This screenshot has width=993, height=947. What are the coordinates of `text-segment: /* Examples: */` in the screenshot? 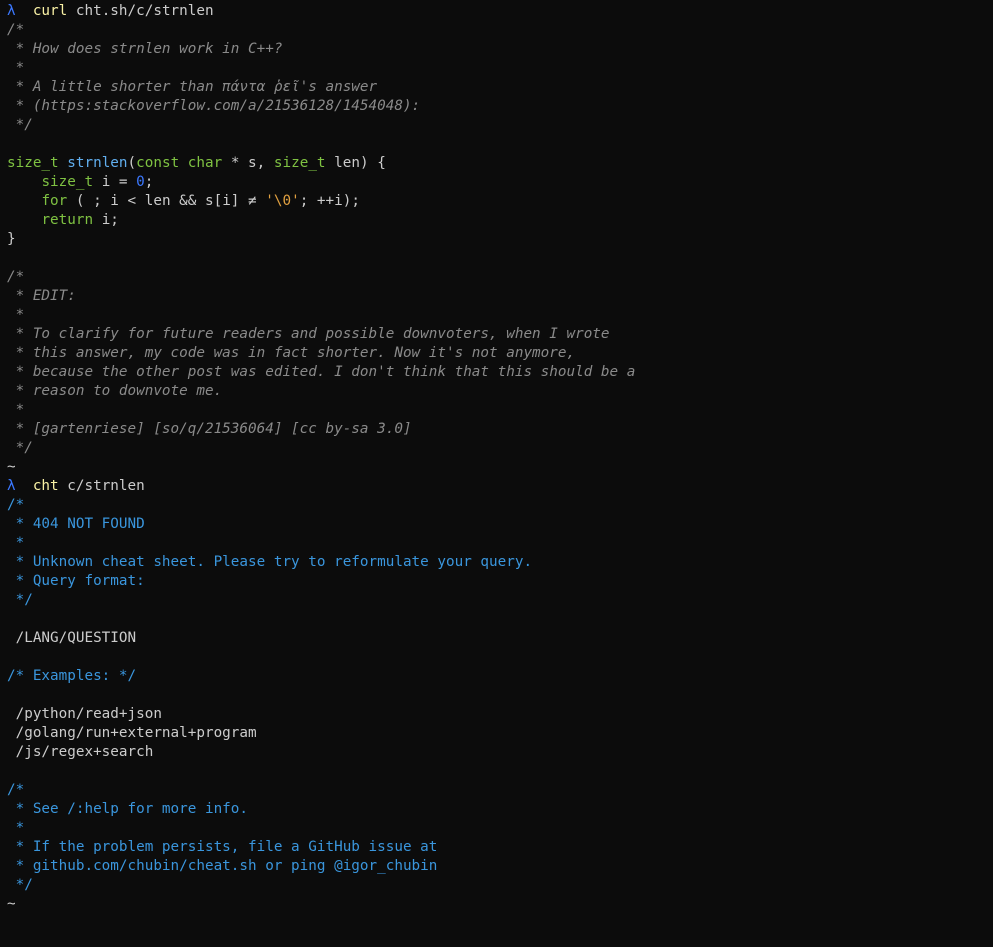 It's located at (72, 676).